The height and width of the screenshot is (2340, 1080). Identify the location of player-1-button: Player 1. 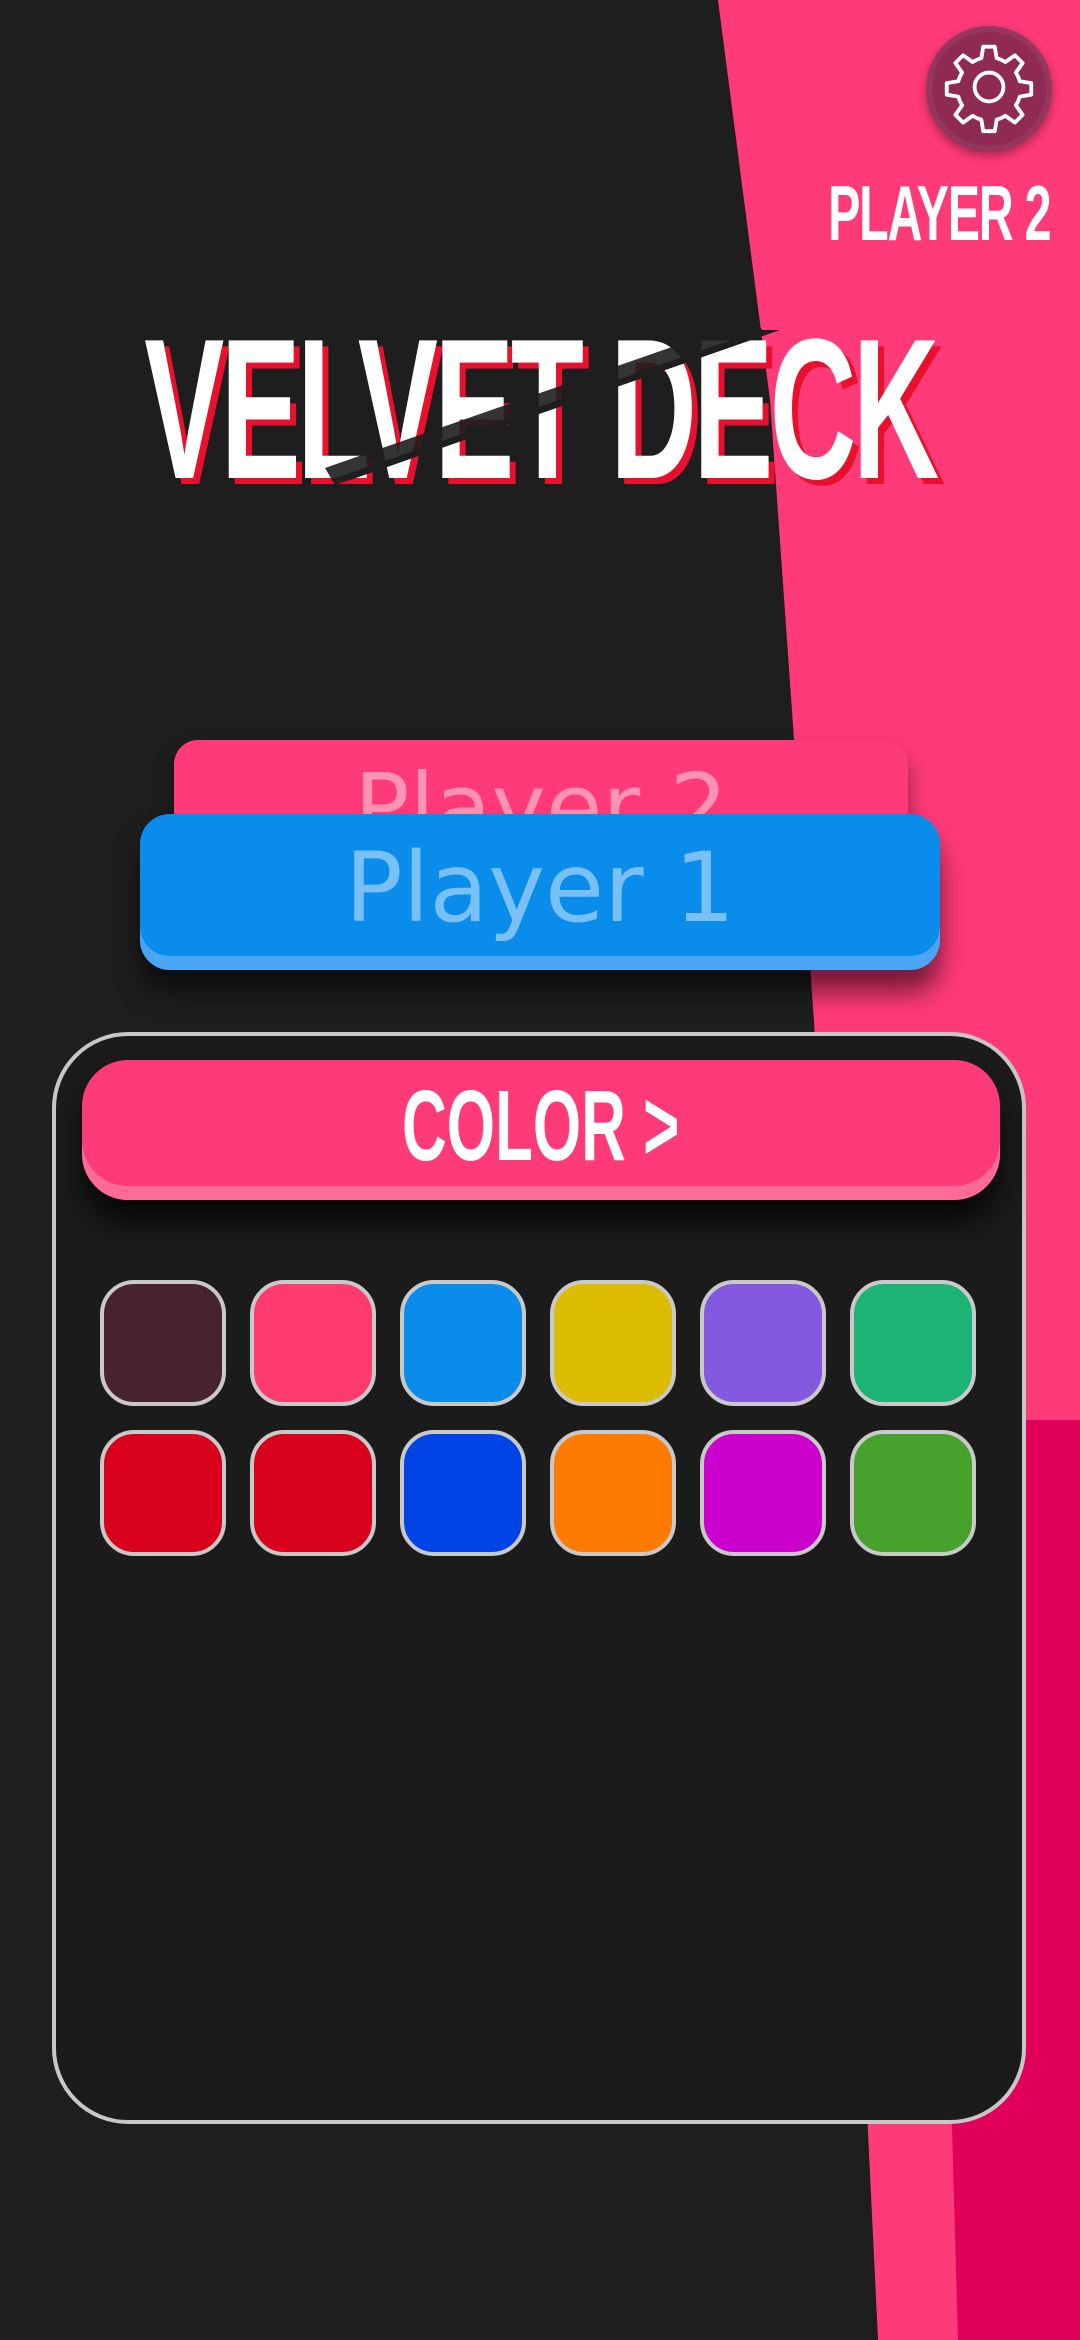
(540, 892).